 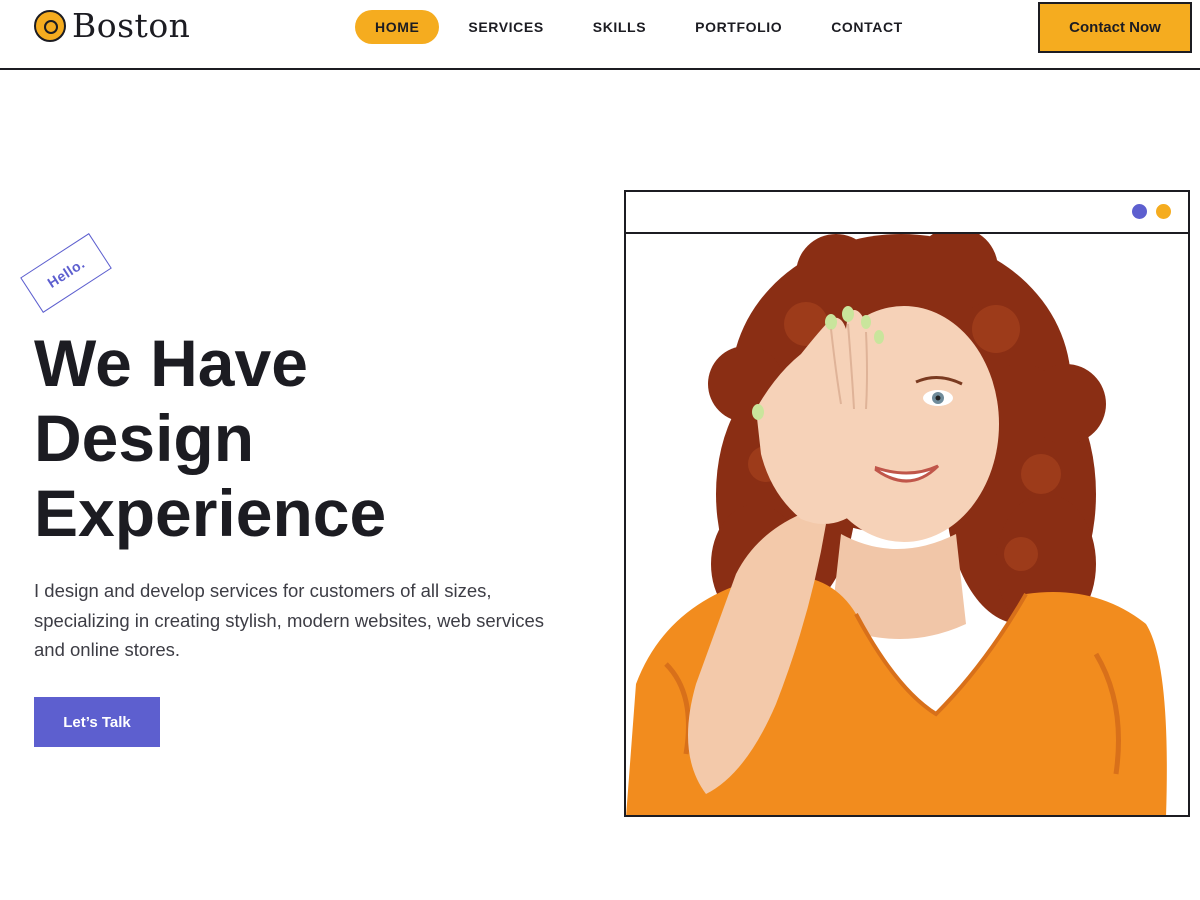 I want to click on main-nav: HOME SERVICES SKILLS PORTFOLIO CONTACT, so click(x=643, y=27).